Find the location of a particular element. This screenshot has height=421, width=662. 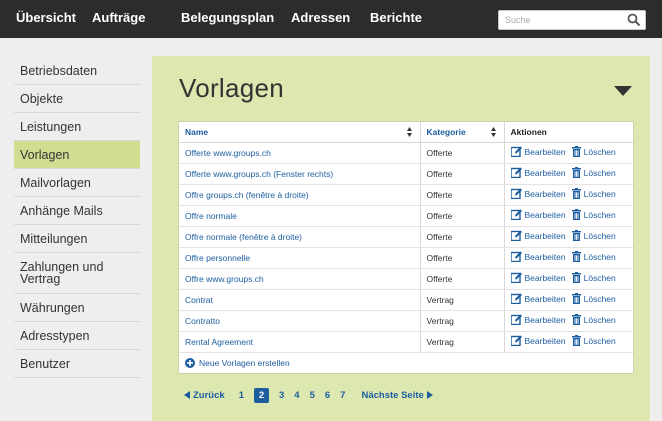

previous-page-link: Zurück is located at coordinates (204, 395).